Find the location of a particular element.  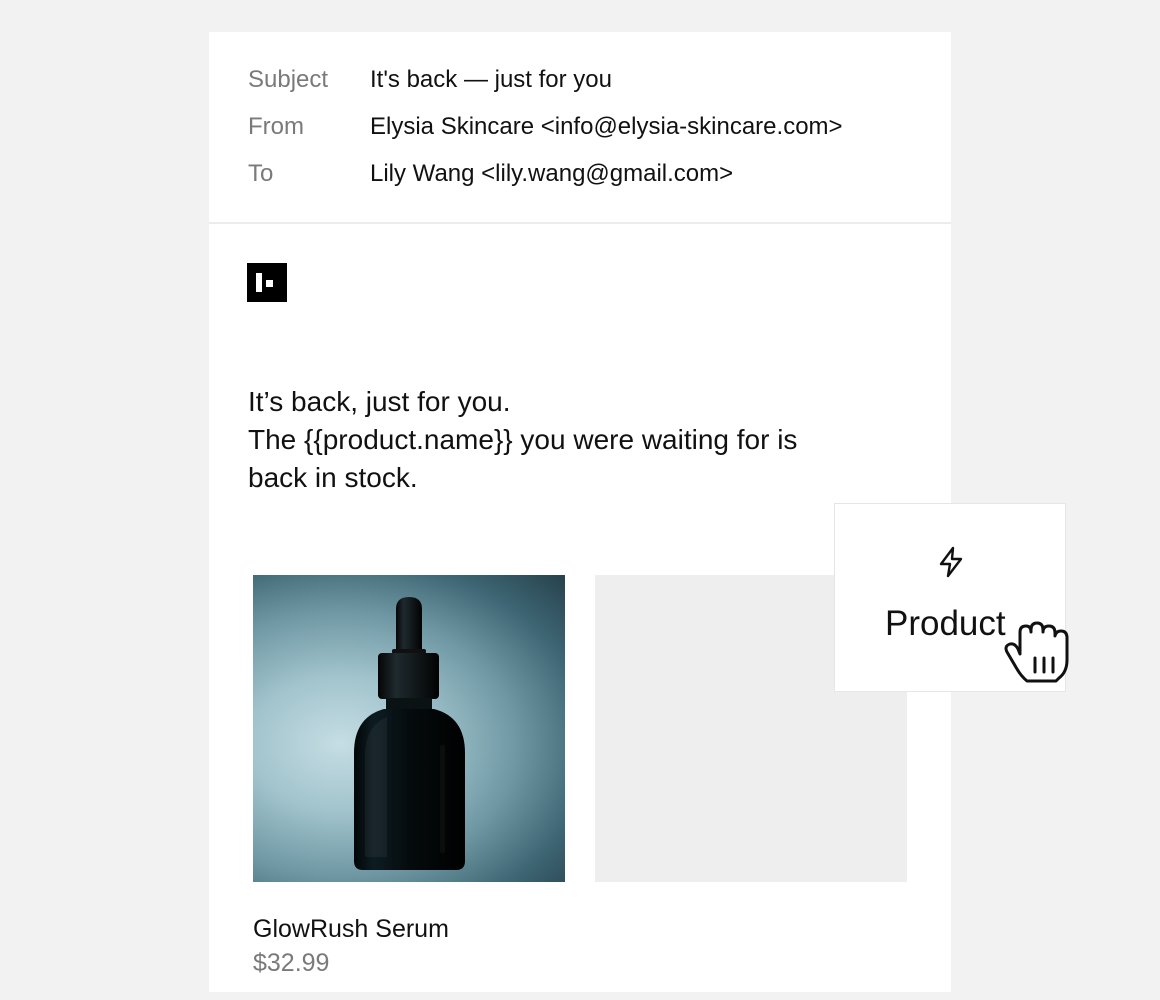

to-value: Lily Wang <lily.wang@gmail.com> is located at coordinates (551, 174).